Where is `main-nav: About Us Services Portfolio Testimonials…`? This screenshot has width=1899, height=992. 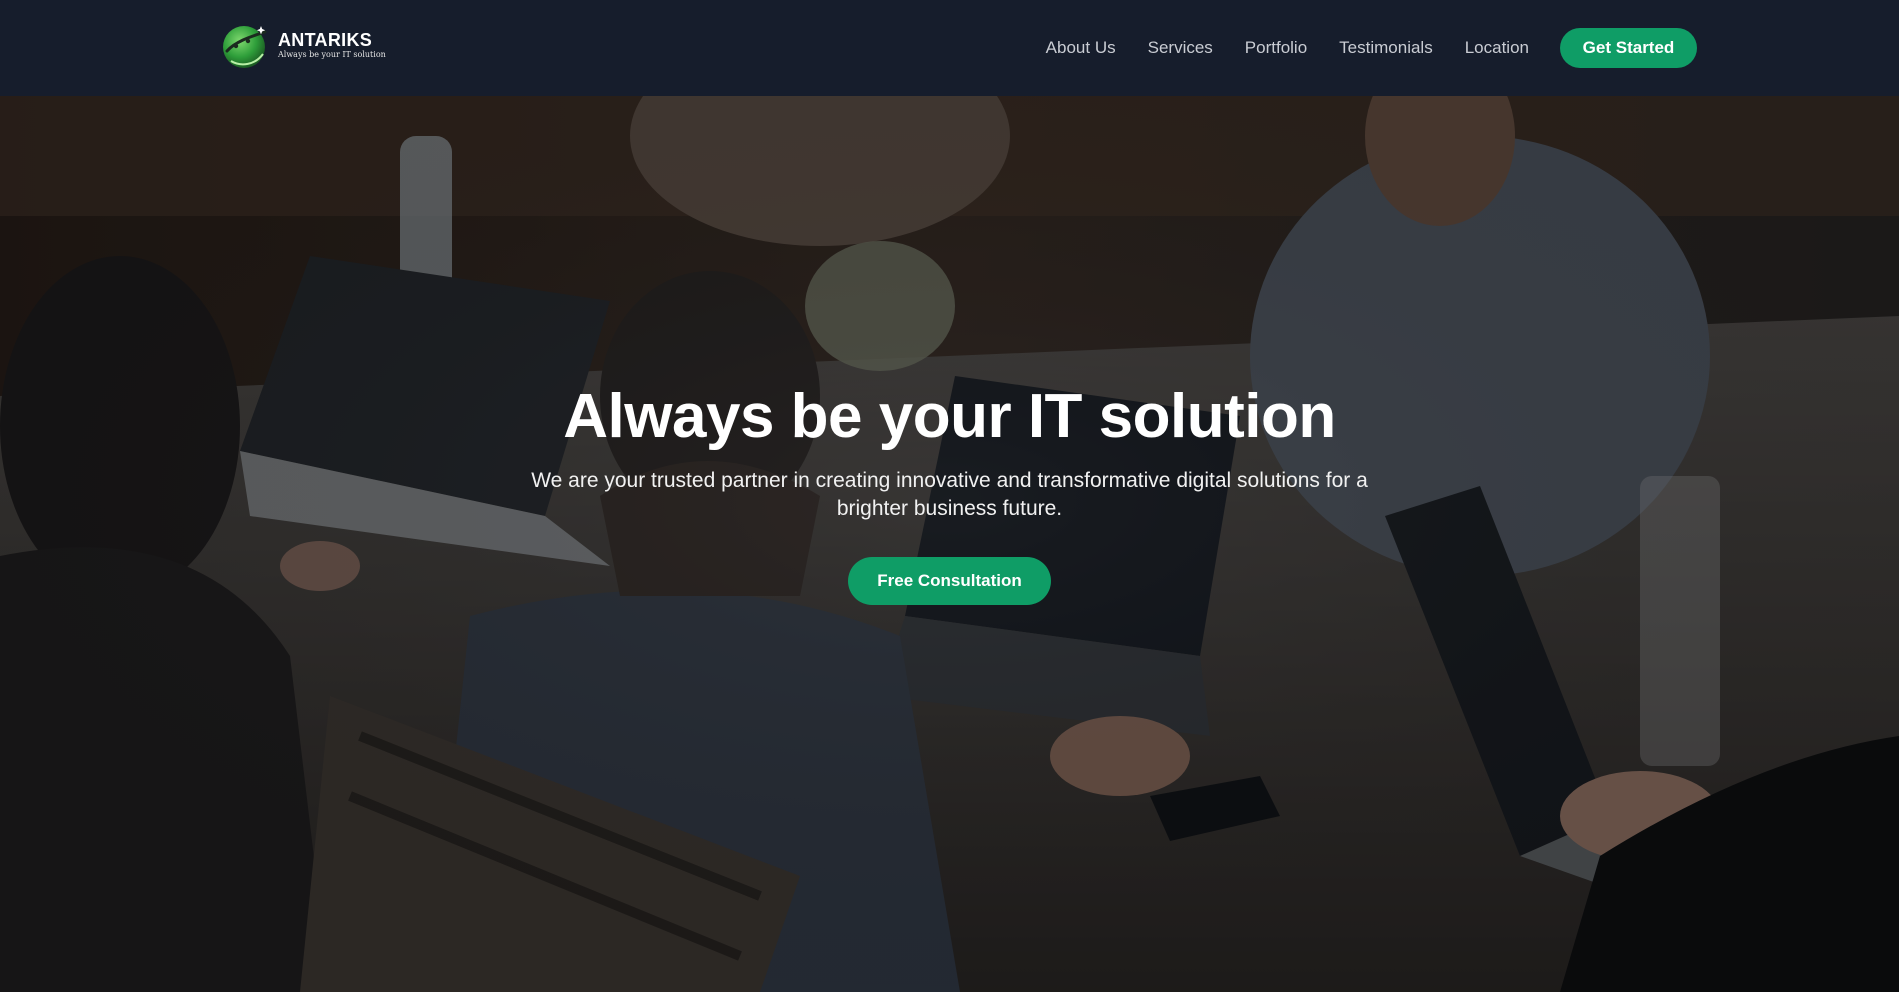
main-nav: About Us Services Portfolio Testimonials… is located at coordinates (1287, 48).